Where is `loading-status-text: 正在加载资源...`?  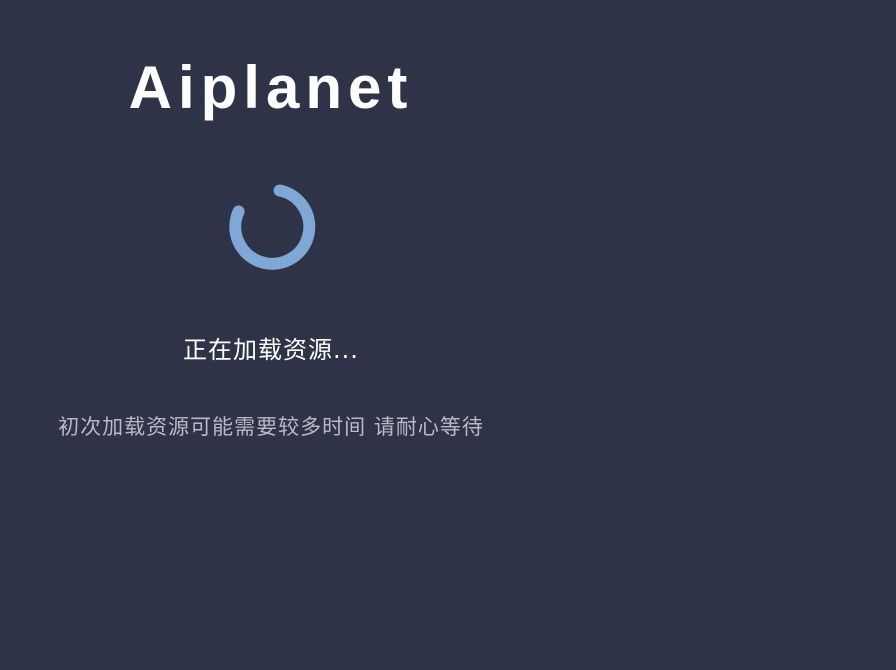
loading-status-text: 正在加载资源... is located at coordinates (271, 350).